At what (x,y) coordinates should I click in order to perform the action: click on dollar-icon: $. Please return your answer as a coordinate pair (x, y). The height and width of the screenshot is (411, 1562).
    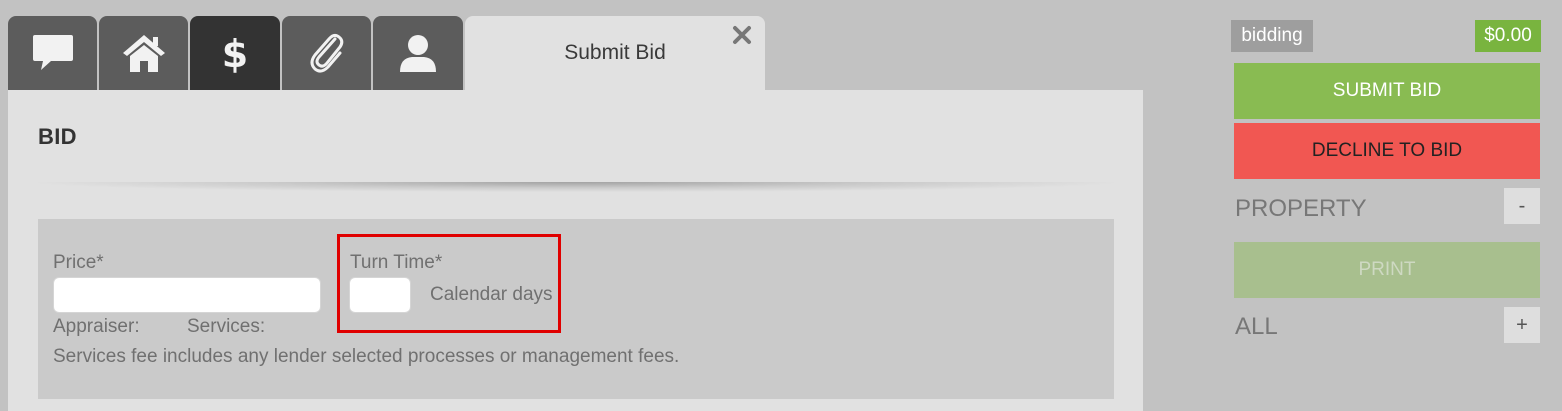
    Looking at the image, I should click on (235, 53).